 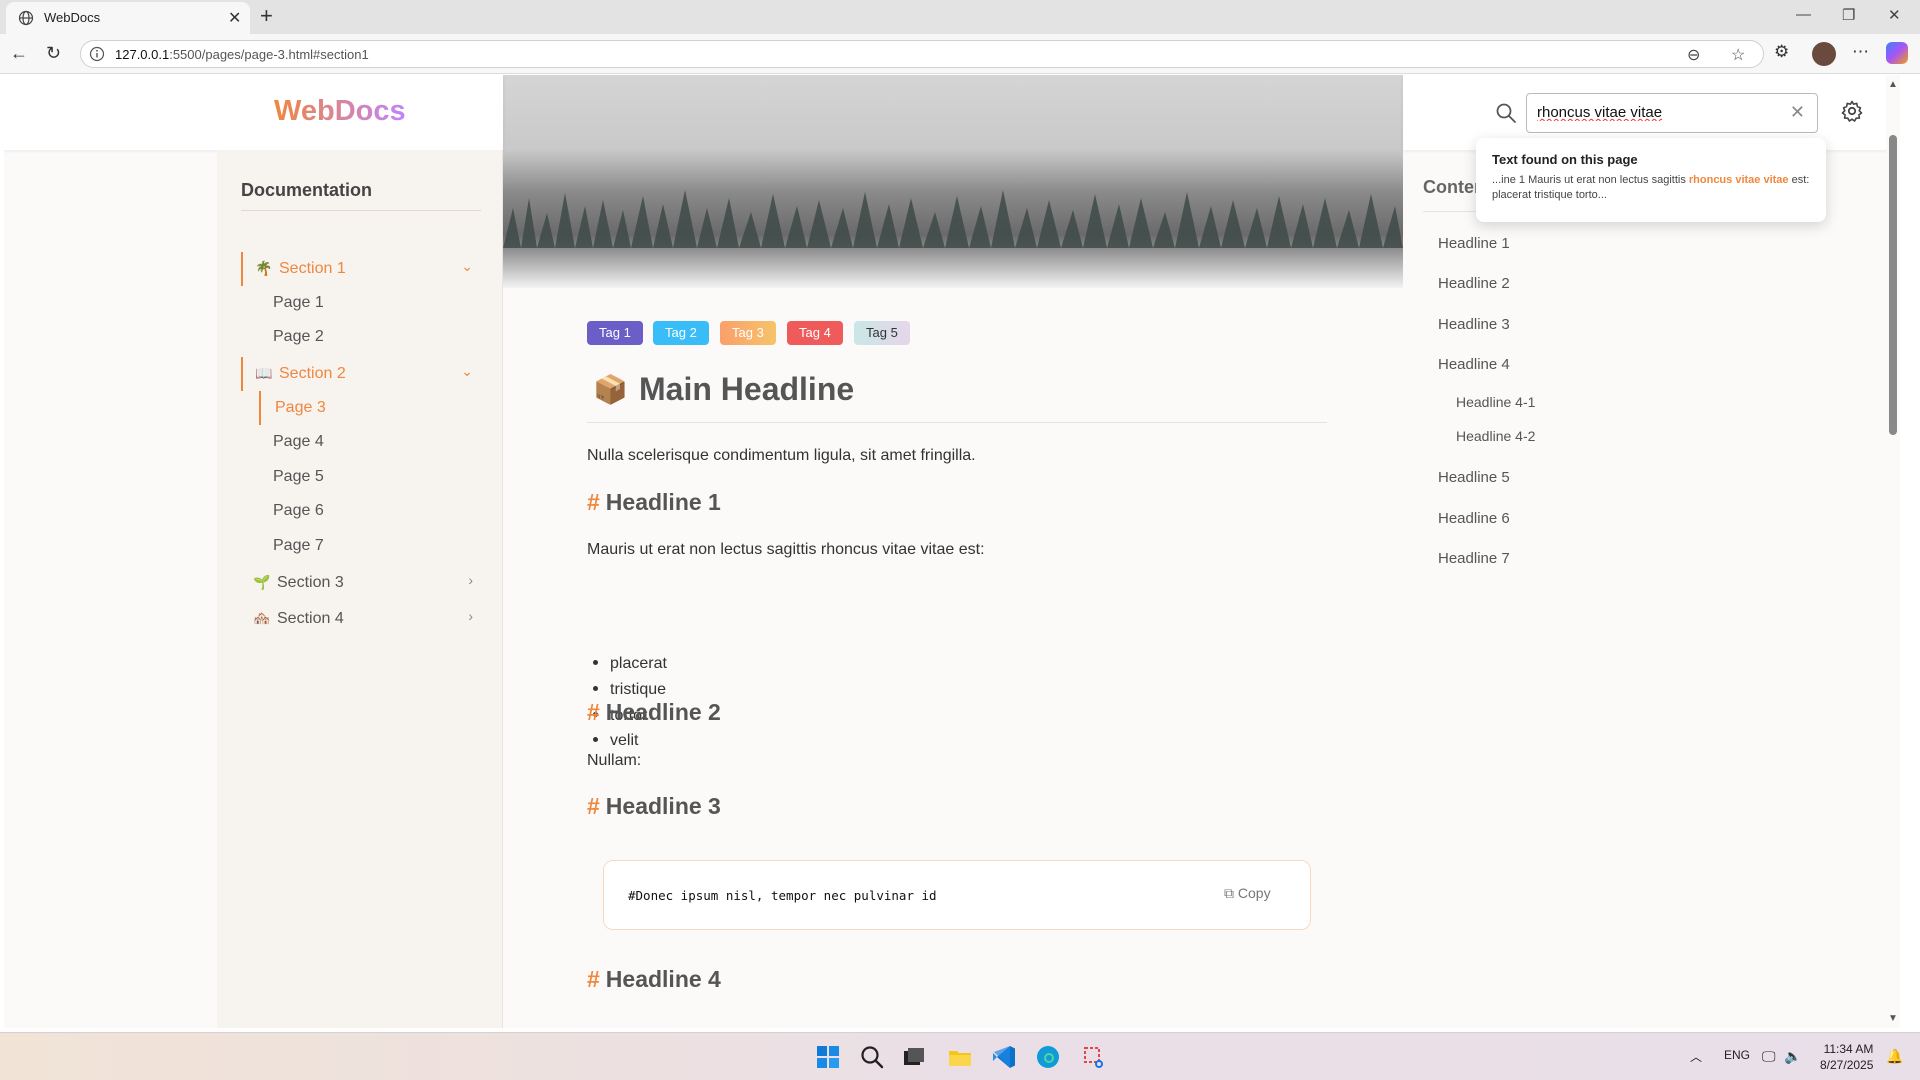 I want to click on windows-start-icon, so click(x=828, y=1057).